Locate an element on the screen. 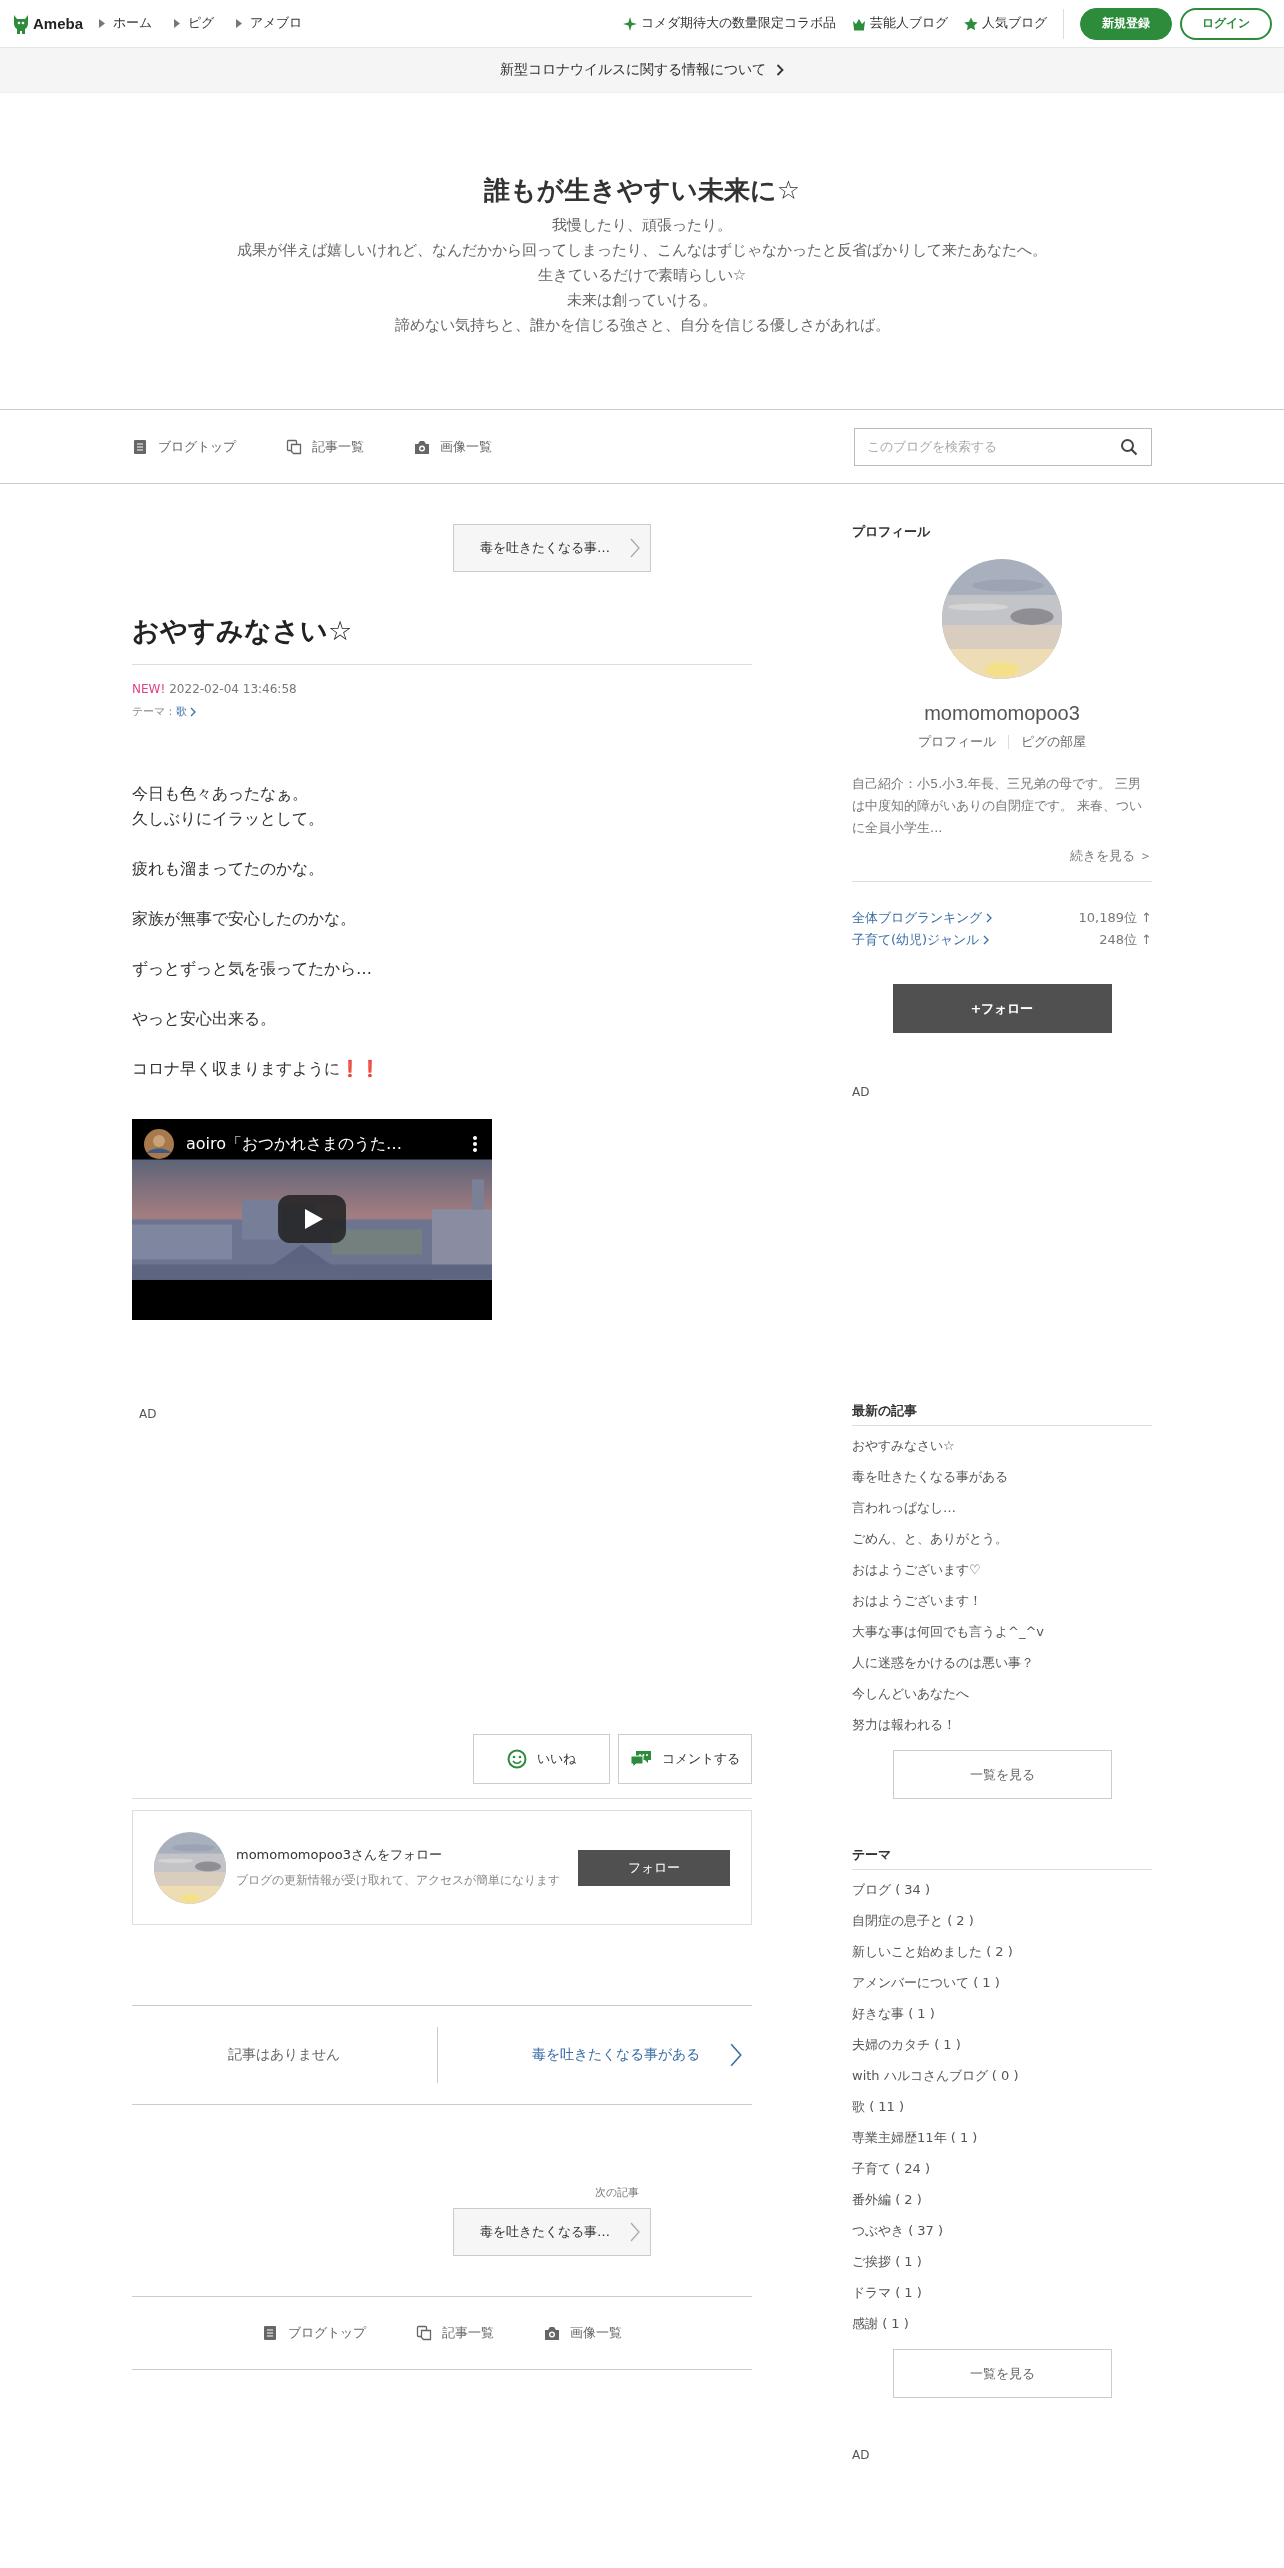 The width and height of the screenshot is (1284, 2568). header-nav-link: ピグ is located at coordinates (194, 23).